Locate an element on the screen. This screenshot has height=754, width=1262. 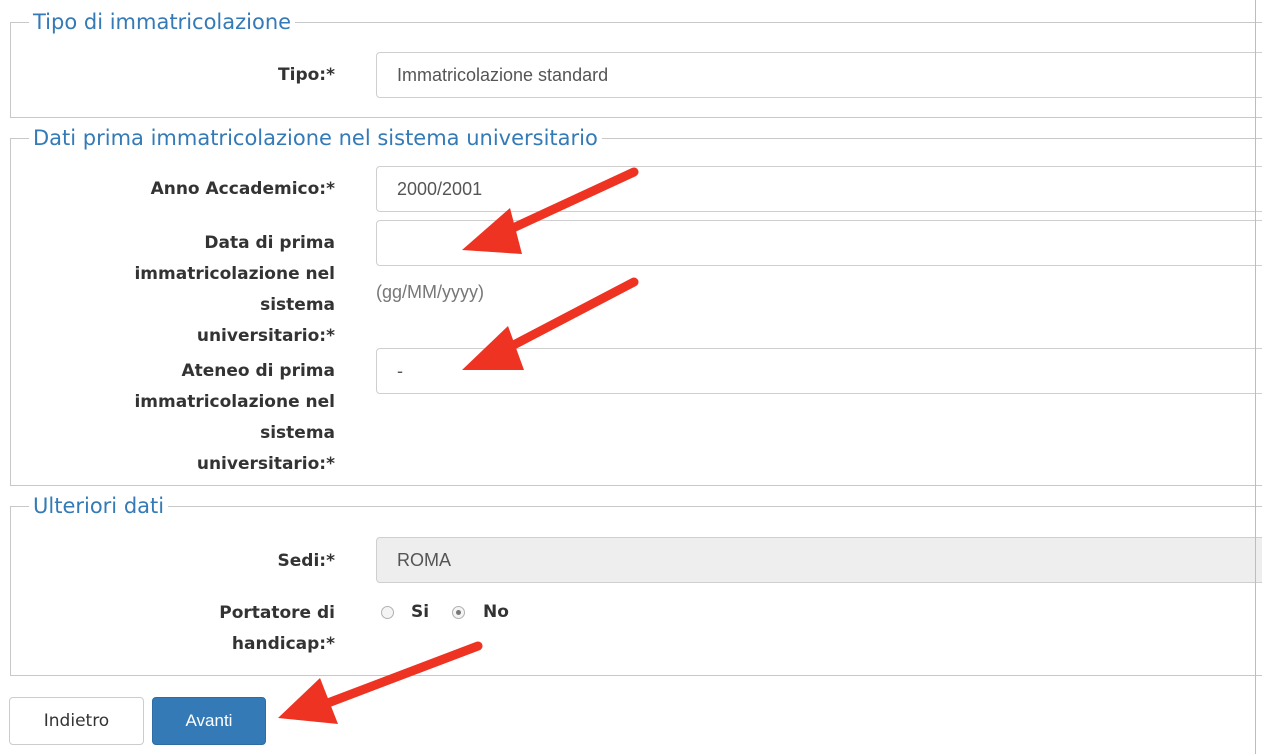
arrow-icon-date is located at coordinates (550, 210).